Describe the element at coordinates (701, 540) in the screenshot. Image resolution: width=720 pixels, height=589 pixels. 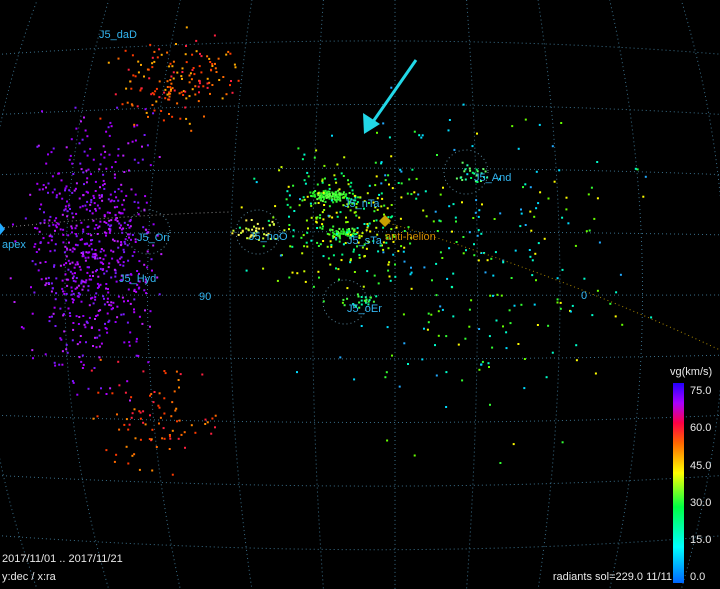
I see `colorbar-tick: 15.0` at that location.